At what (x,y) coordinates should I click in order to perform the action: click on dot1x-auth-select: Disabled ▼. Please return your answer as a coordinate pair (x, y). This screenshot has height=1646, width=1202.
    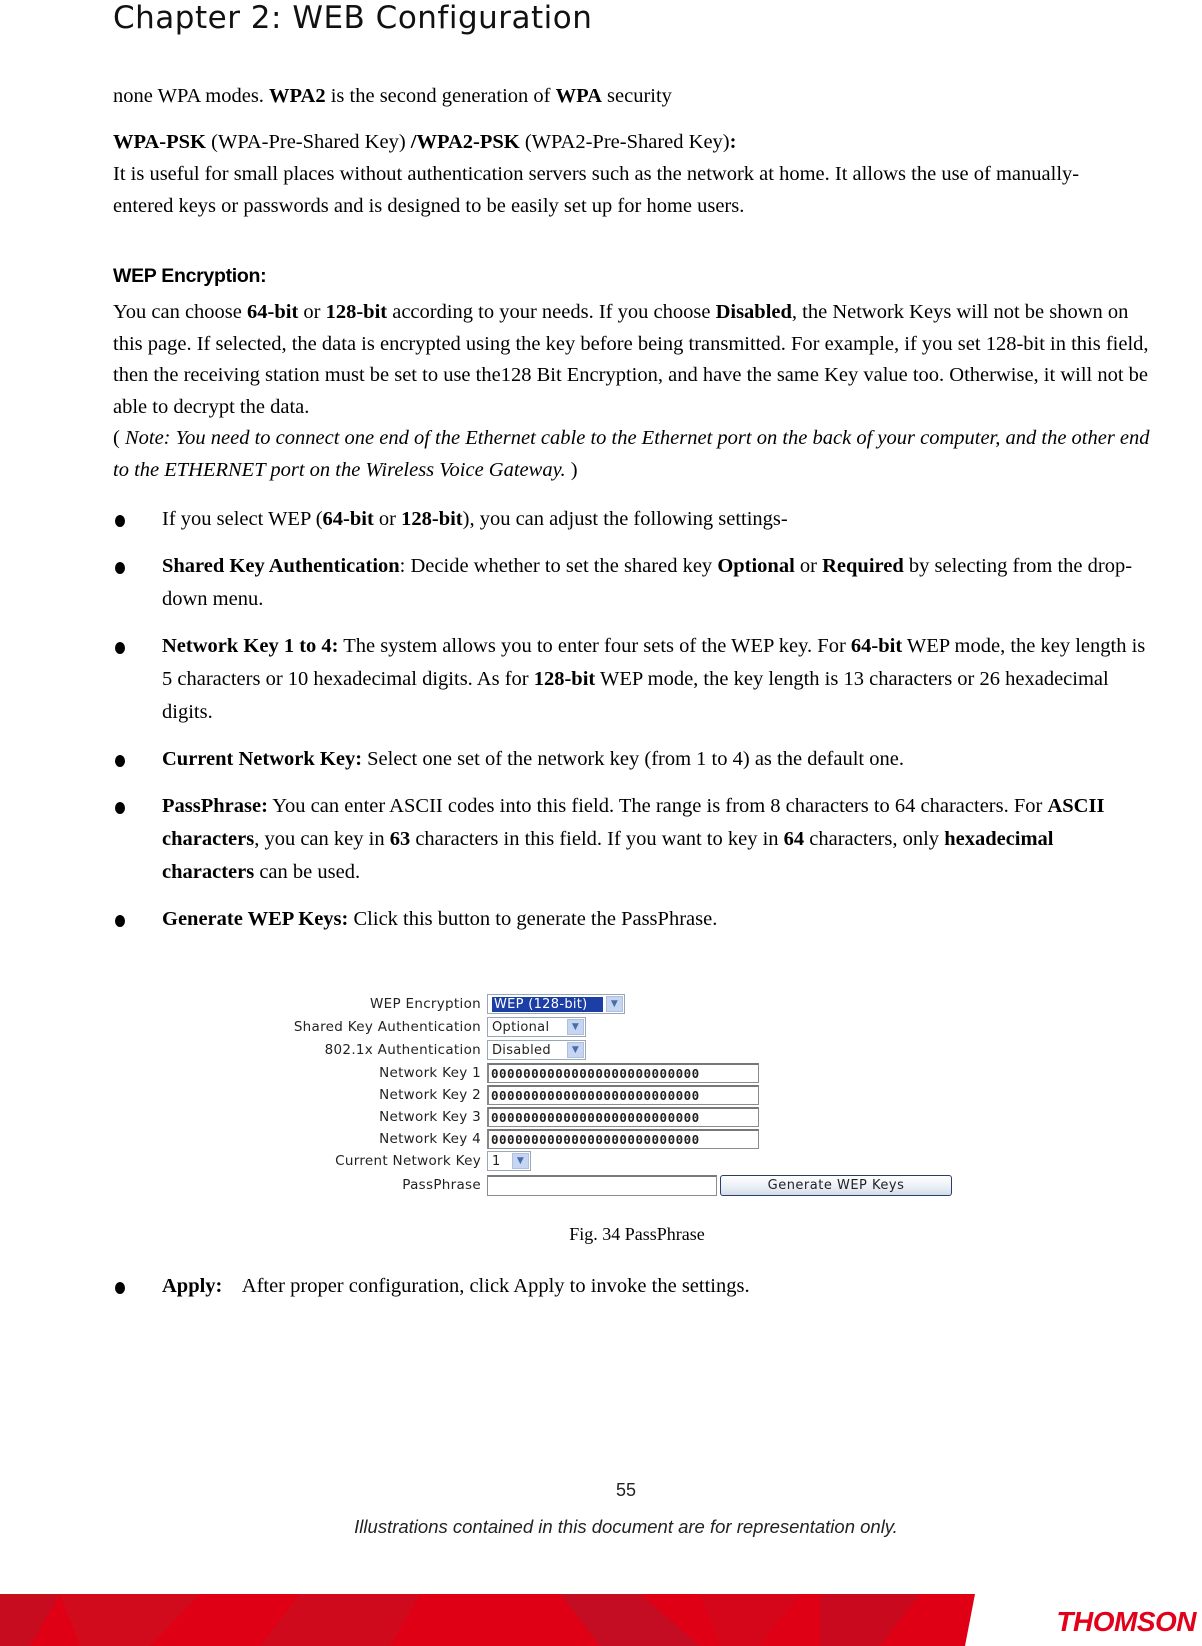
    Looking at the image, I should click on (536, 1050).